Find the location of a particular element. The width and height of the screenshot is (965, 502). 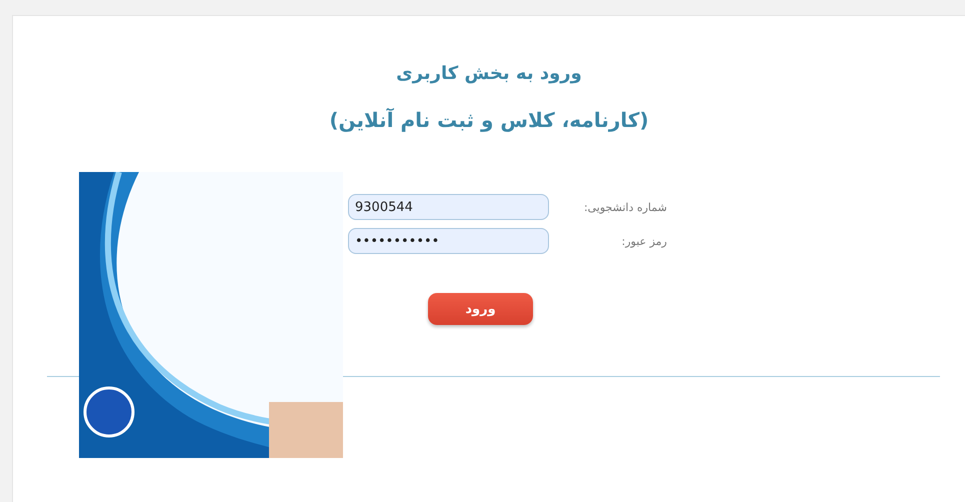

field-label: شماره دانشجویی: is located at coordinates (624, 207).